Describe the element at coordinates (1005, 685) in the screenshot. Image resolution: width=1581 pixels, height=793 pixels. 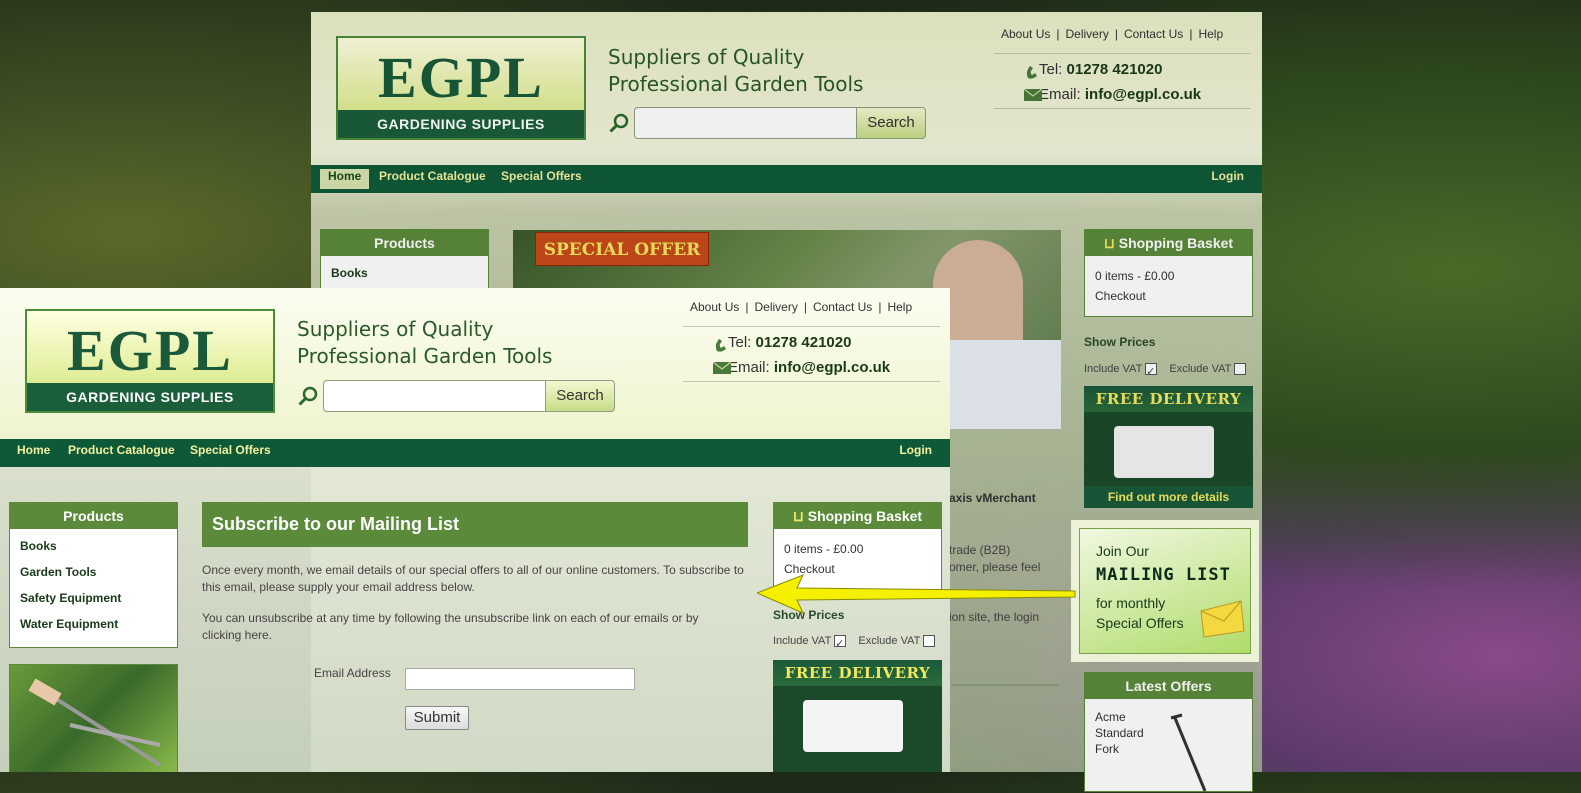
I see `divider` at that location.